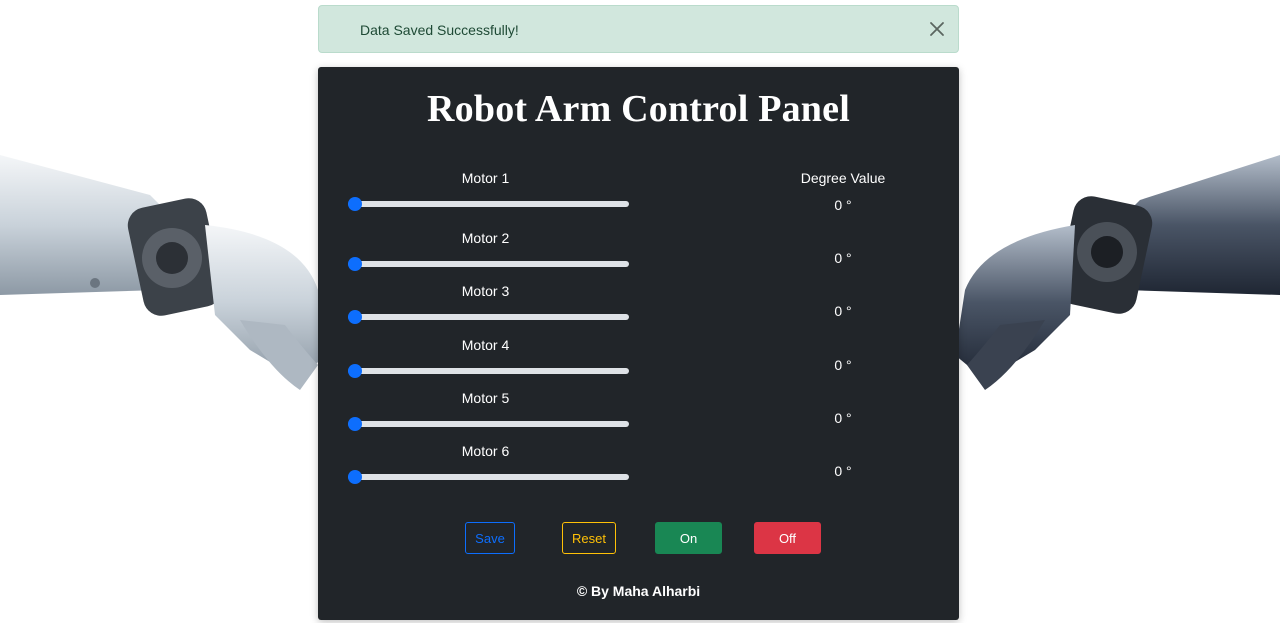 This screenshot has height=623, width=1280. Describe the element at coordinates (485, 178) in the screenshot. I see `motor-1-label: Motor 1` at that location.